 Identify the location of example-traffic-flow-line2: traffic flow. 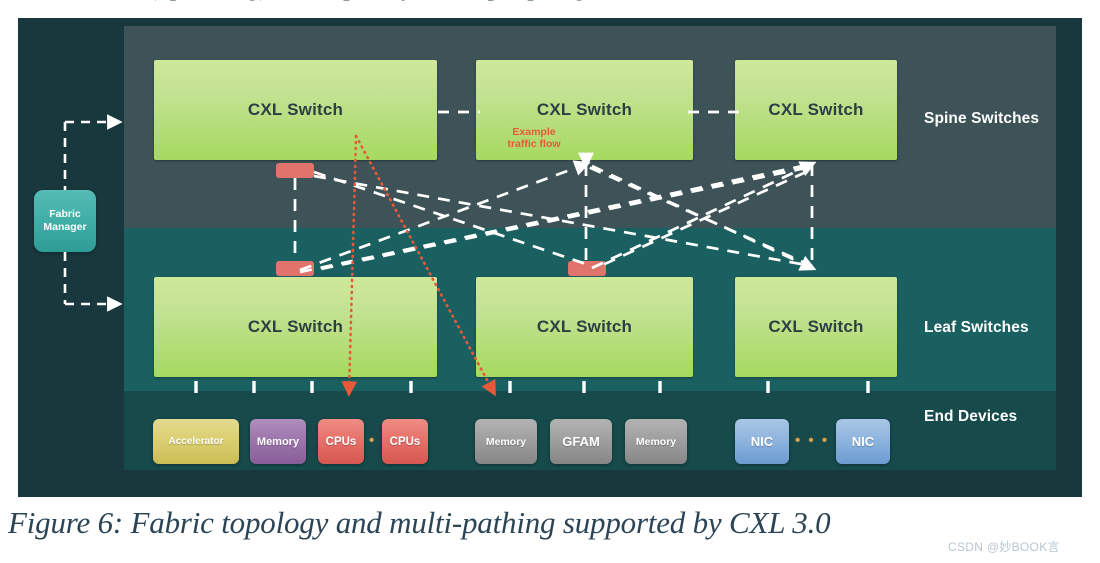
(534, 144).